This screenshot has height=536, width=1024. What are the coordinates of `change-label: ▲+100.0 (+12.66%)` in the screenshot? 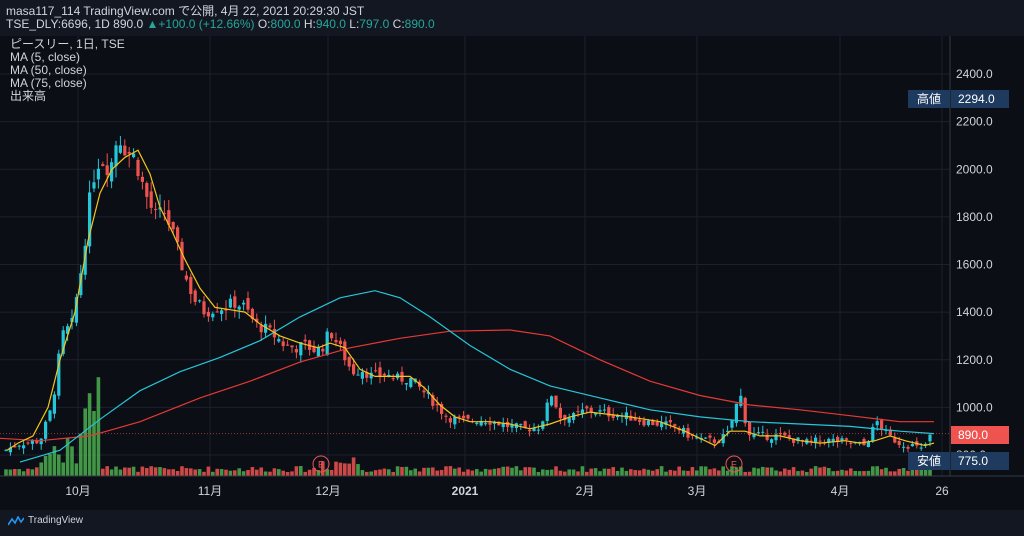 It's located at (200, 24).